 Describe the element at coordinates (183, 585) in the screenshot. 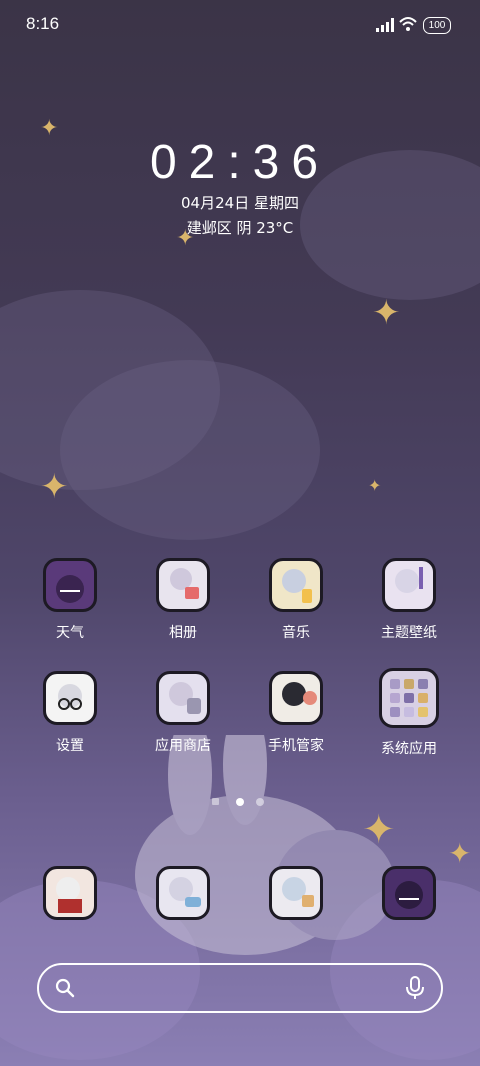

I see `gallery-icon` at that location.